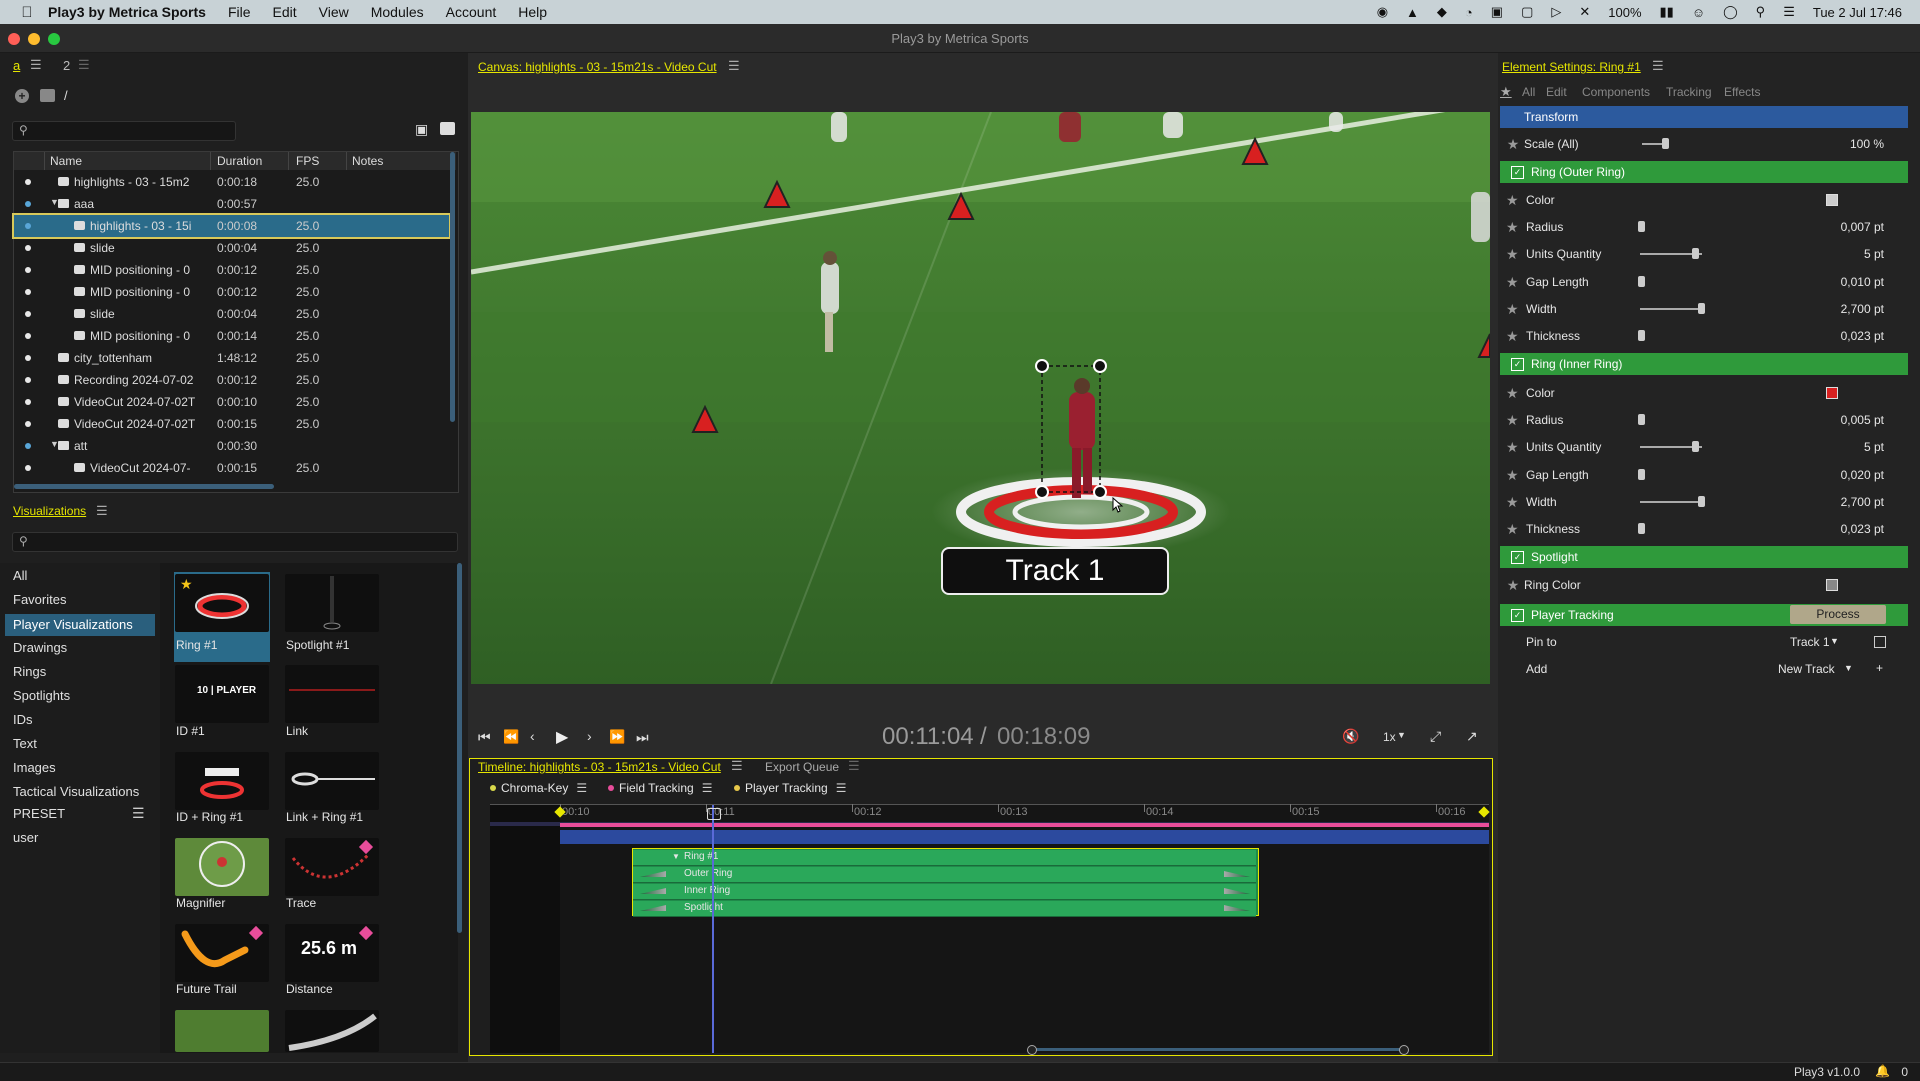 The width and height of the screenshot is (1920, 1081). Describe the element at coordinates (124, 131) in the screenshot. I see `library-search-input: ⚲` at that location.